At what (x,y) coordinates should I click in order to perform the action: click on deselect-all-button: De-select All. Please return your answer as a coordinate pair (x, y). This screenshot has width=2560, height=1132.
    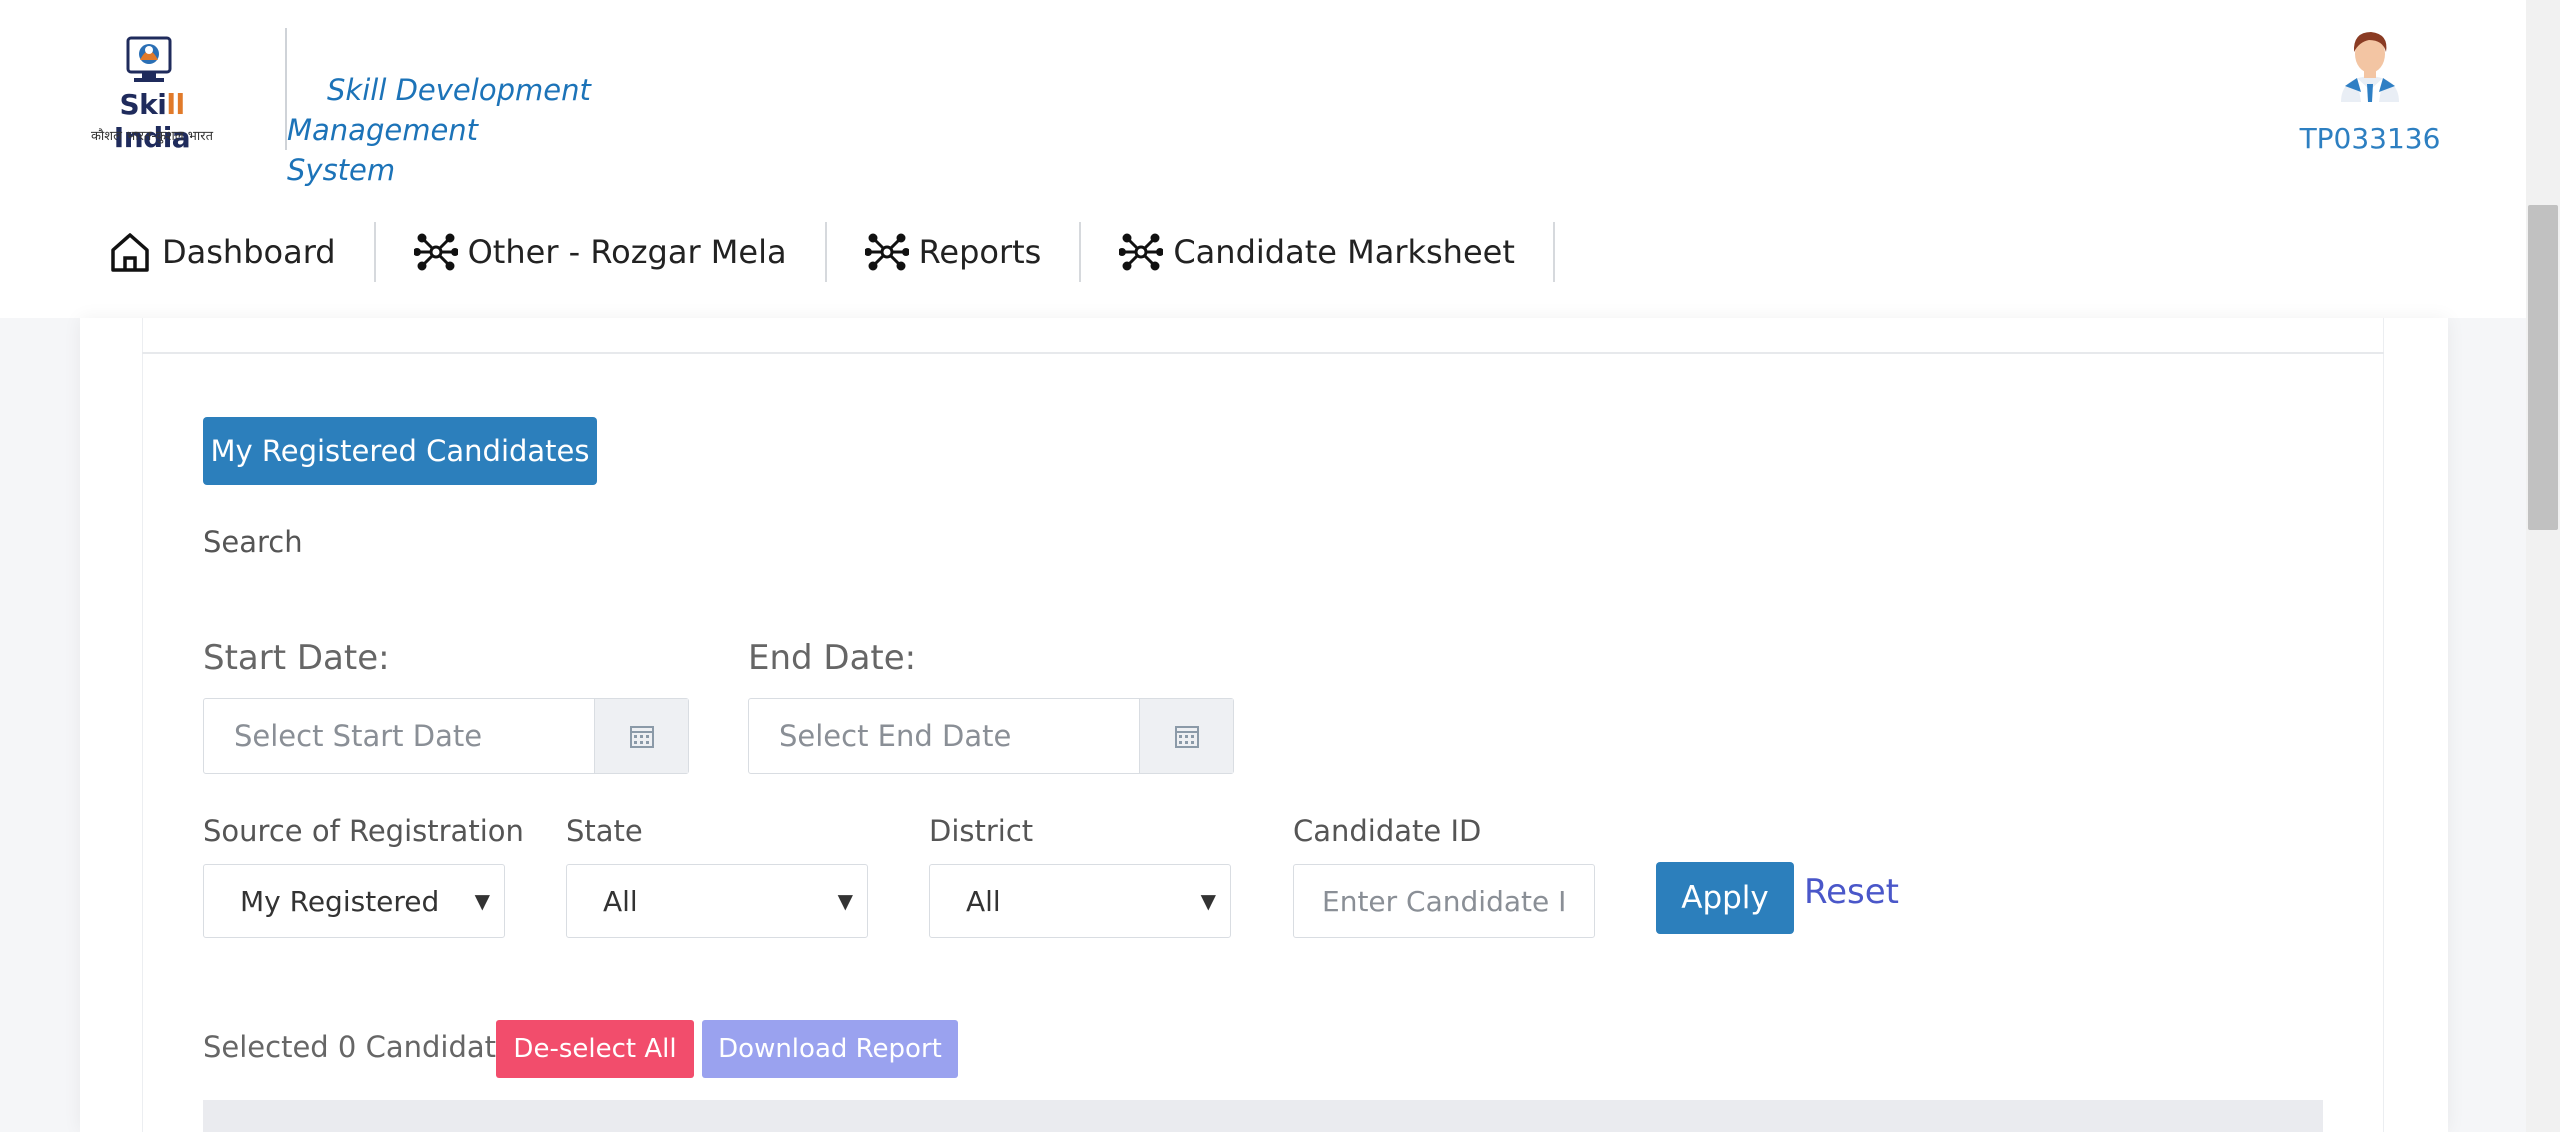
    Looking at the image, I should click on (595, 1049).